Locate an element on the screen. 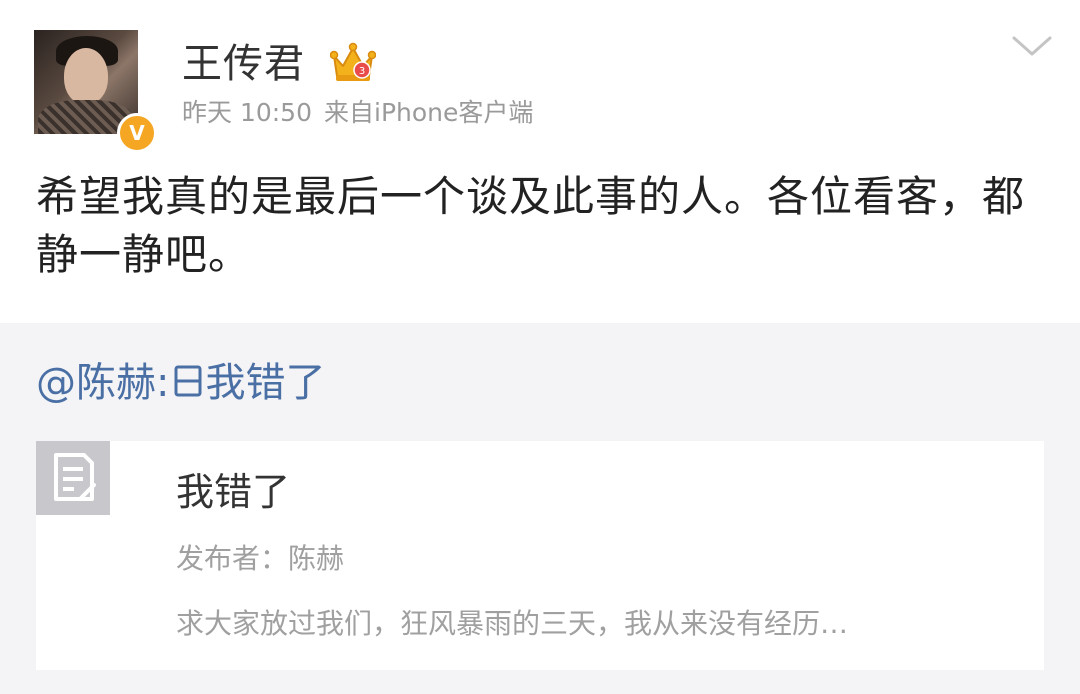 The image size is (1080, 694). username: 王传君 is located at coordinates (243, 64).